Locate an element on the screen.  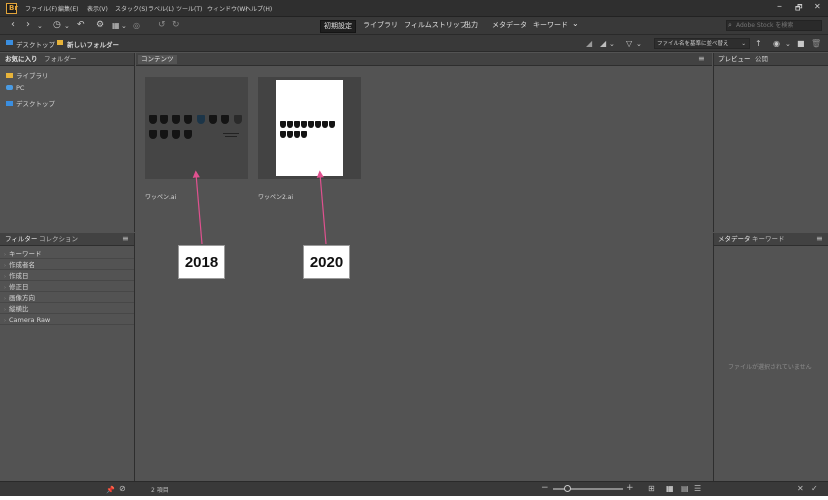
zoom-in-button: + is located at coordinates (630, 488).